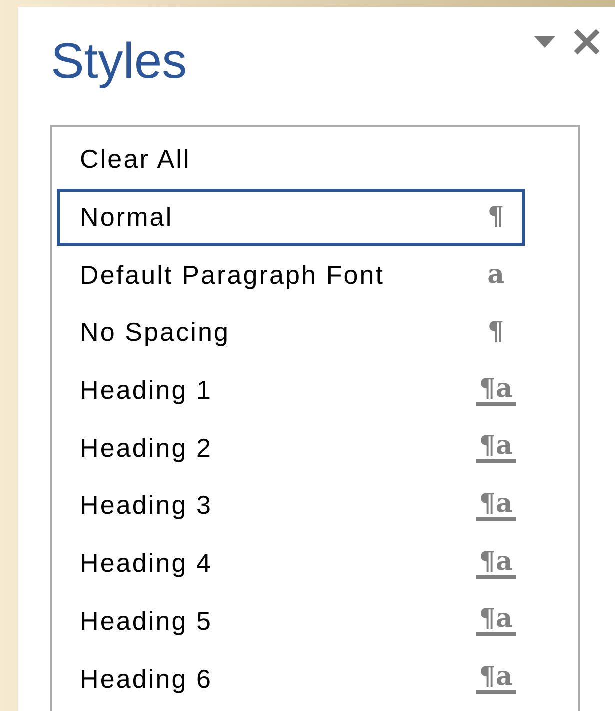 The width and height of the screenshot is (615, 711). Describe the element at coordinates (587, 42) in the screenshot. I see `close-icon` at that location.